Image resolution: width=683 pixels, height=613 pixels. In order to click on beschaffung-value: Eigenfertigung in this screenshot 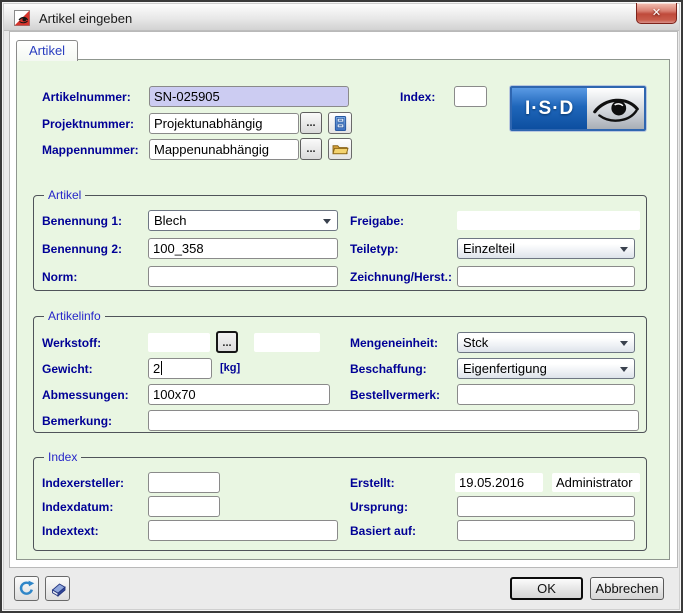, I will do `click(505, 368)`.